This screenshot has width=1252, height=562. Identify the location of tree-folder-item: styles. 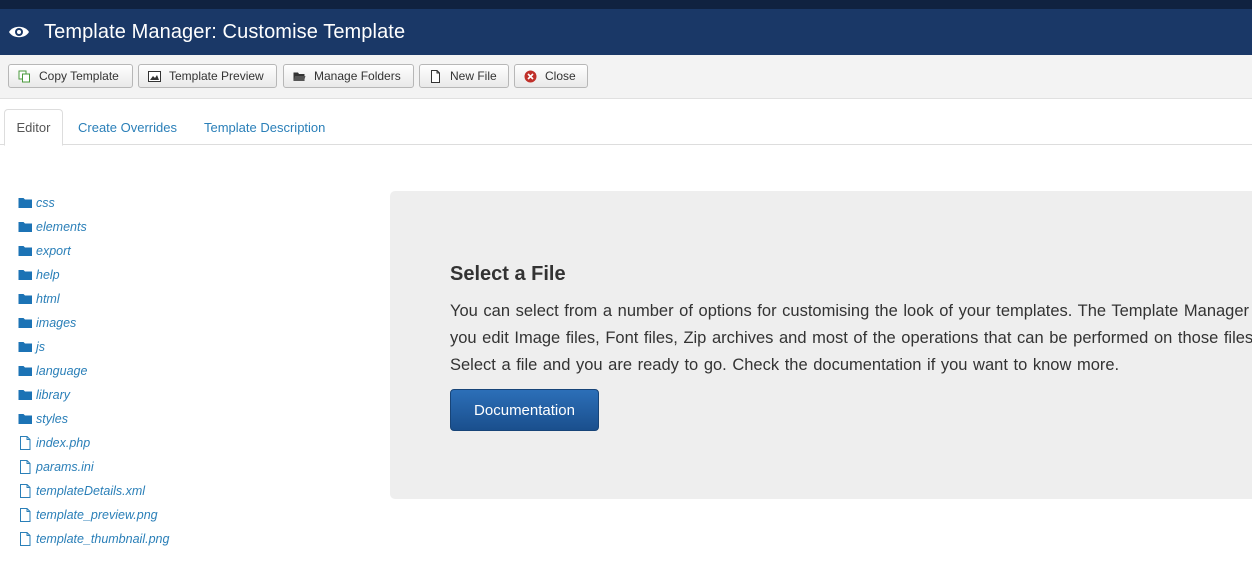
(93, 419).